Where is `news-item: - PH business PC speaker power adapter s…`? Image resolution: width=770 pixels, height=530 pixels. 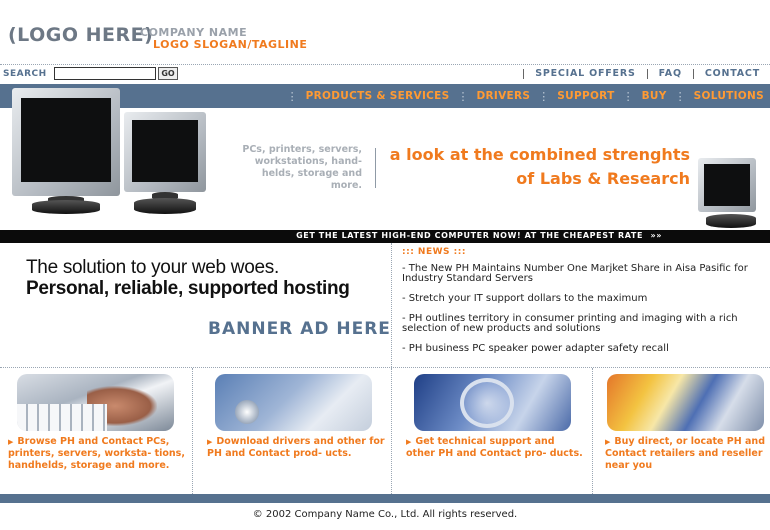 news-item: - PH business PC speaker power adapter s… is located at coordinates (582, 349).